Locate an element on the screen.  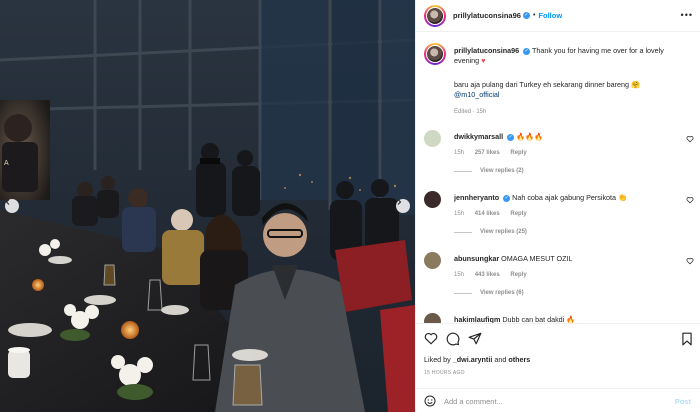
comment-username: abunsungkar is located at coordinates (476, 258).